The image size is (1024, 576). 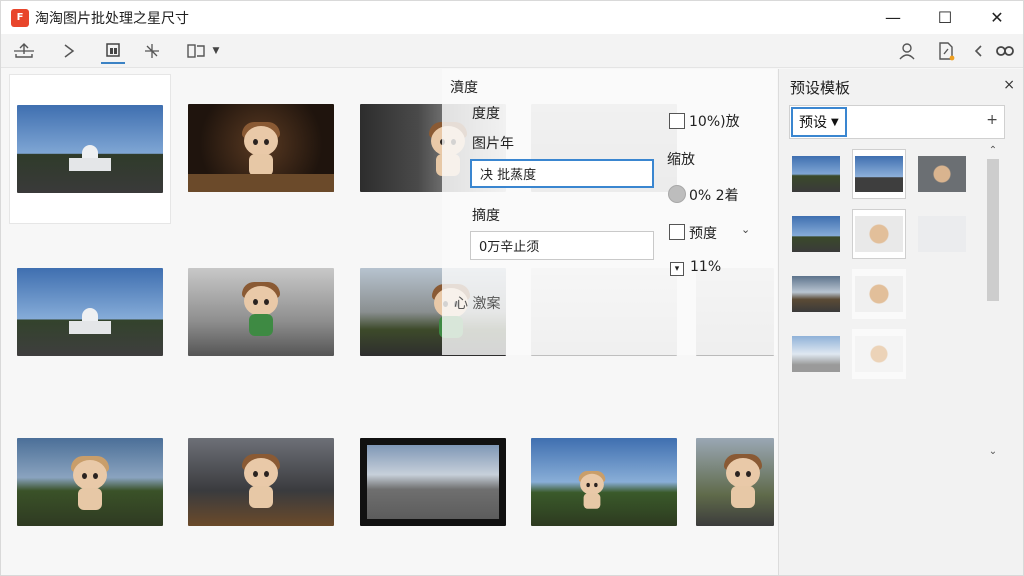 I want to click on setting-label: 摘度, so click(x=486, y=216).